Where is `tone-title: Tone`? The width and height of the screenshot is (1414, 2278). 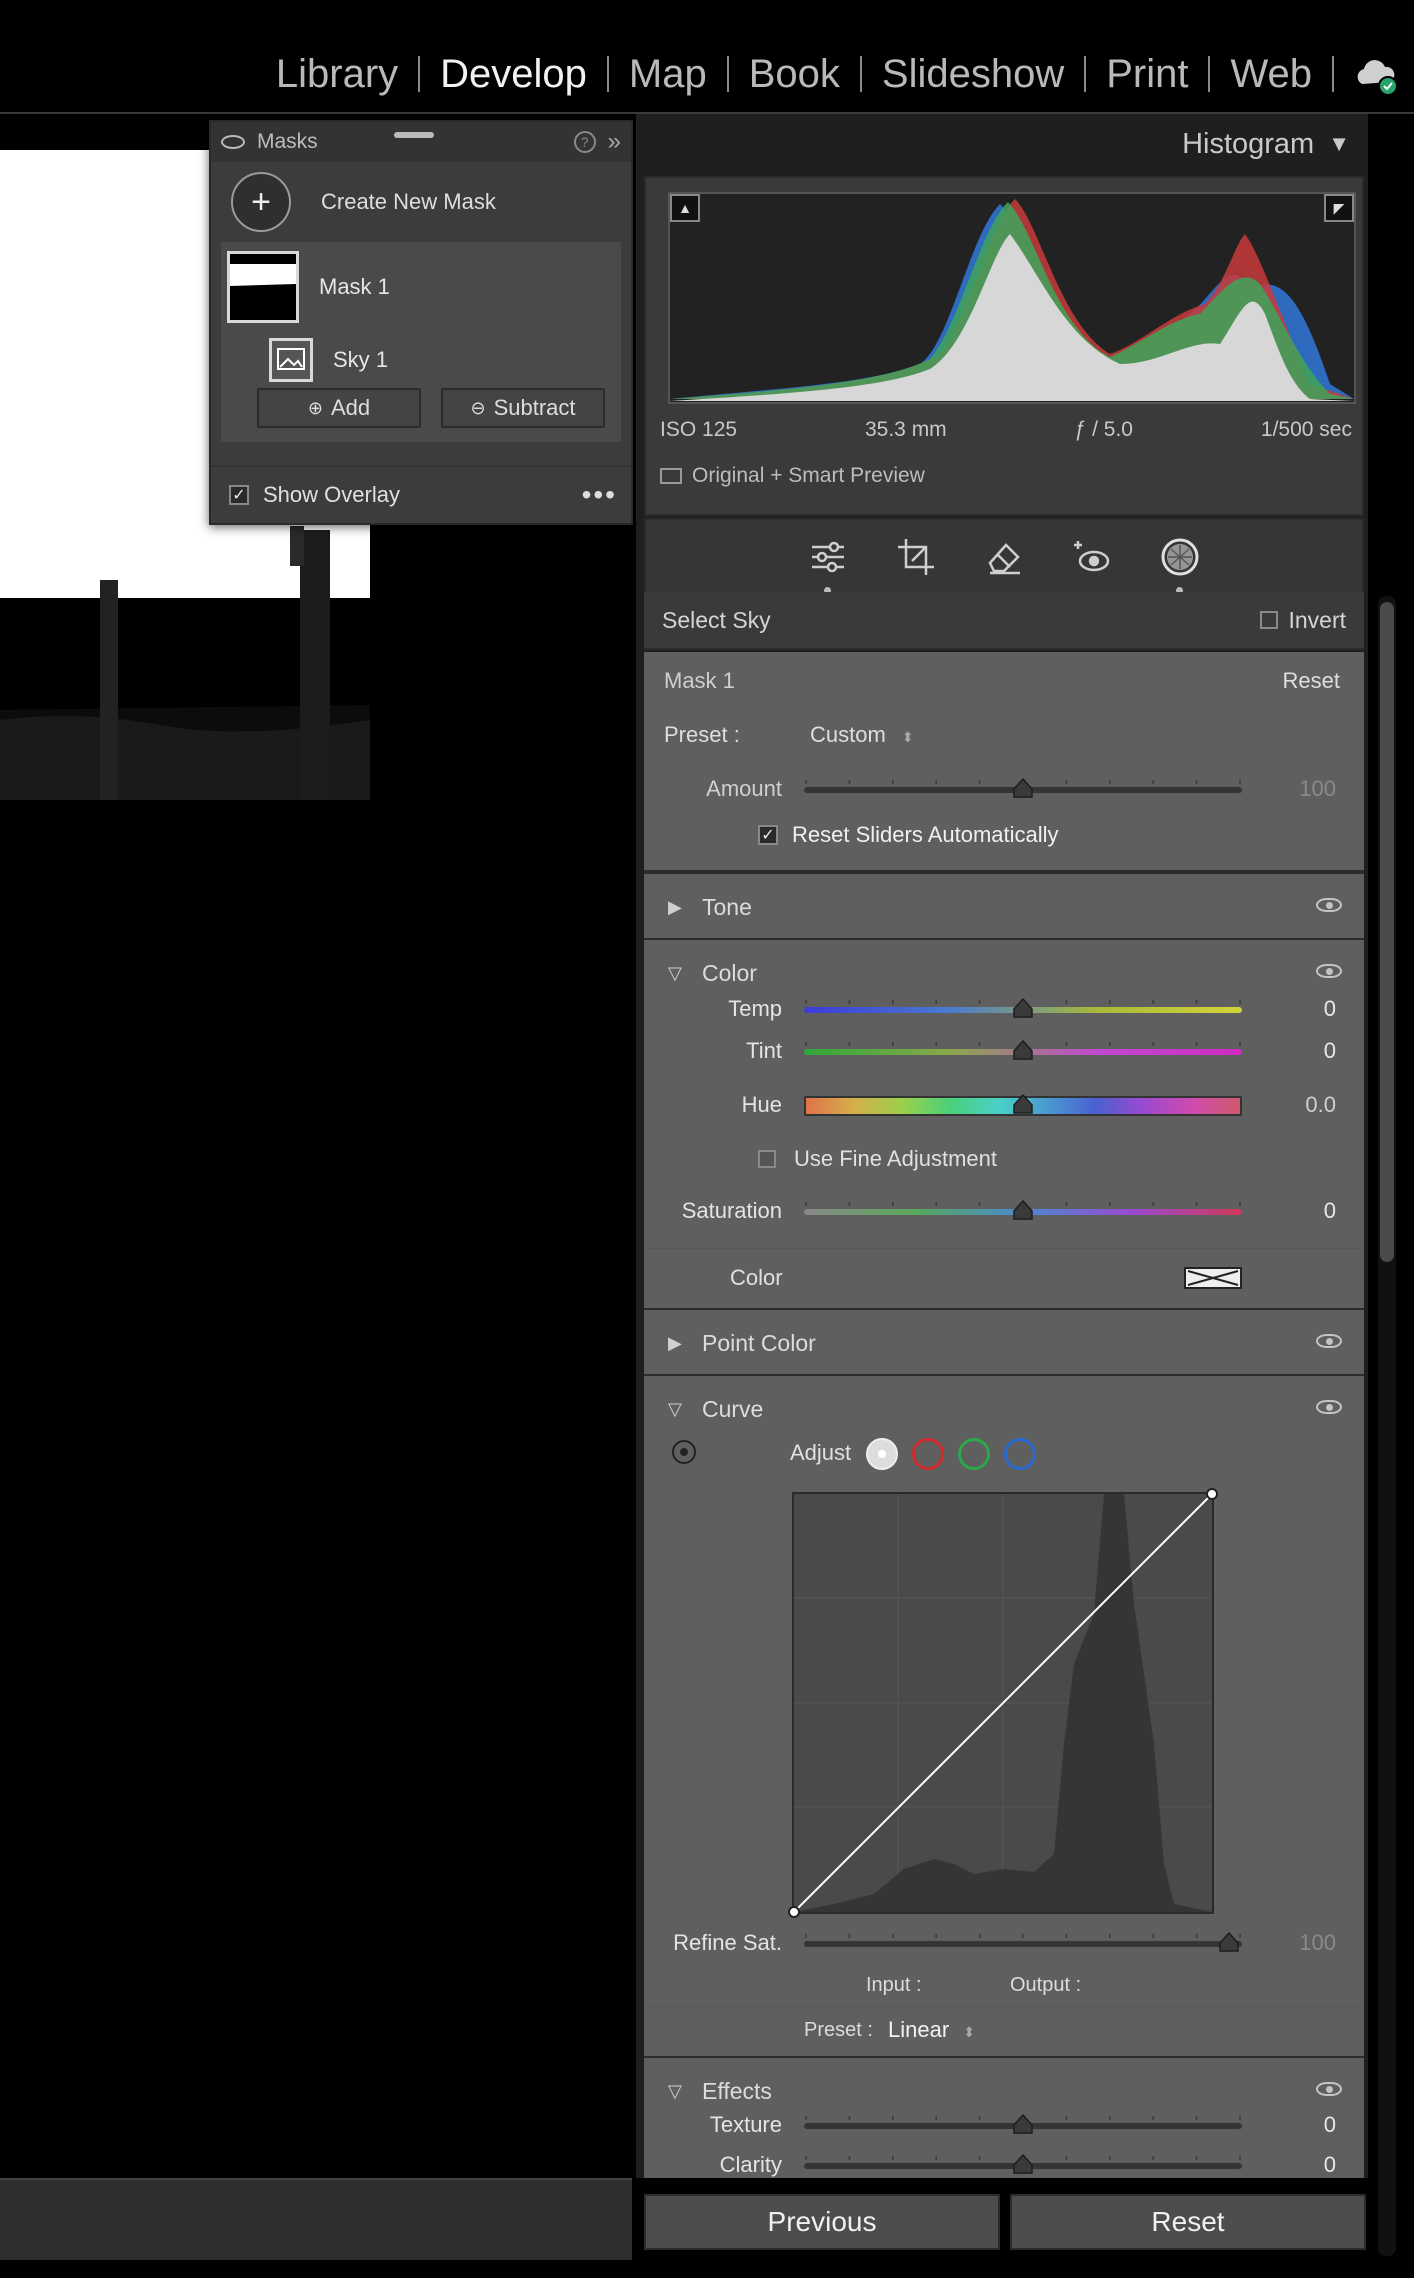 tone-title: Tone is located at coordinates (727, 906).